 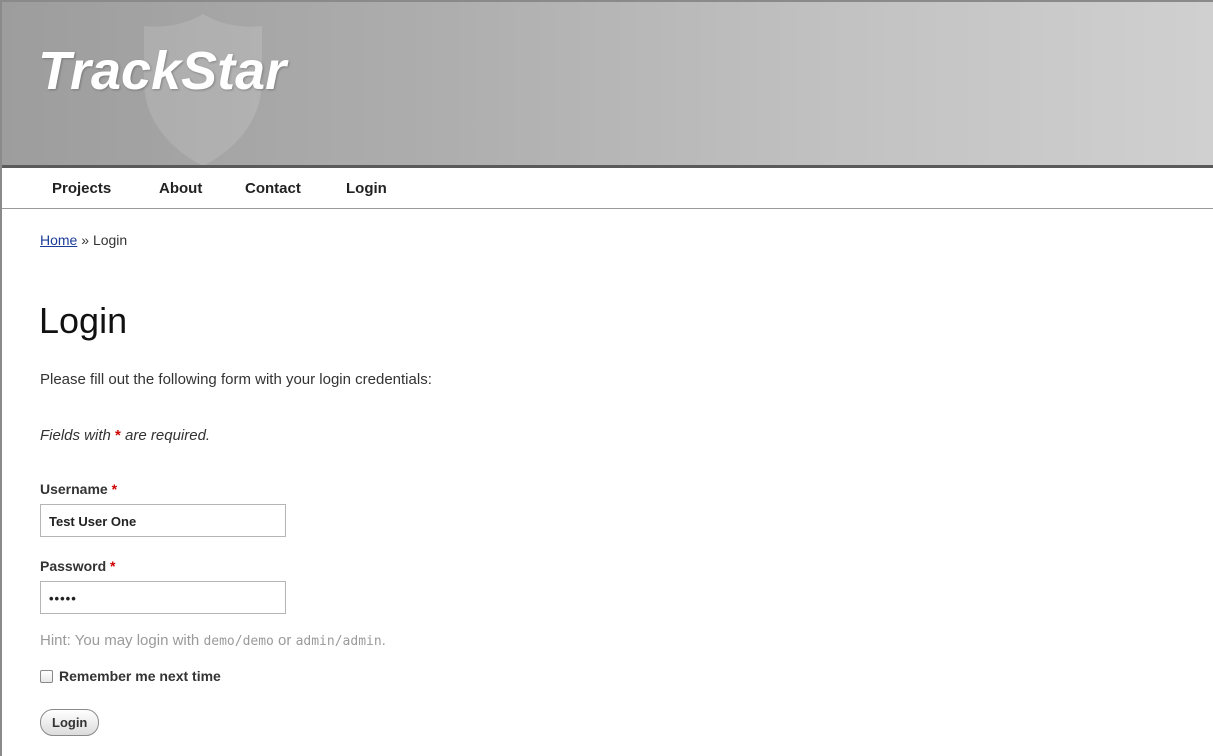 What do you see at coordinates (383, 640) in the screenshot?
I see `hint-suffix: .` at bounding box center [383, 640].